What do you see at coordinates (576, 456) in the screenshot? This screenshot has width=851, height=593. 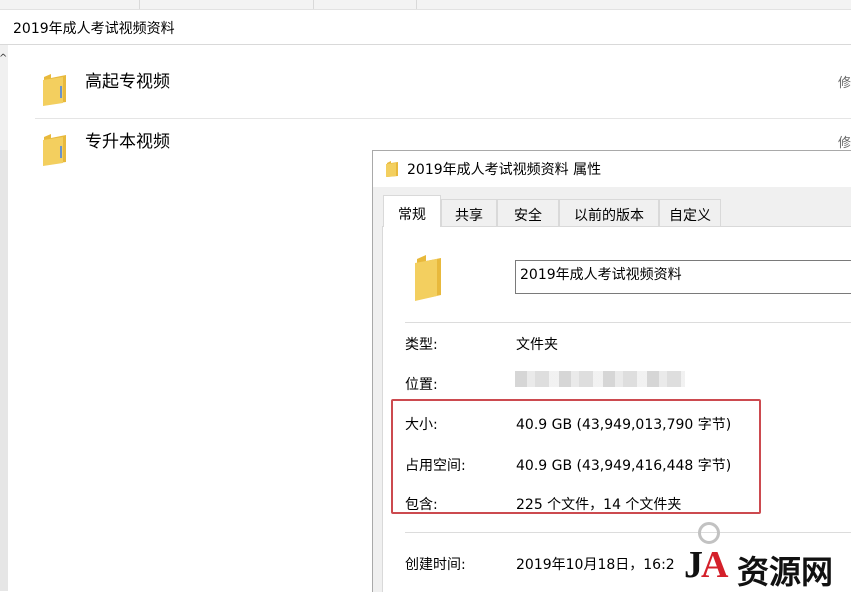 I see `highlight-box` at bounding box center [576, 456].